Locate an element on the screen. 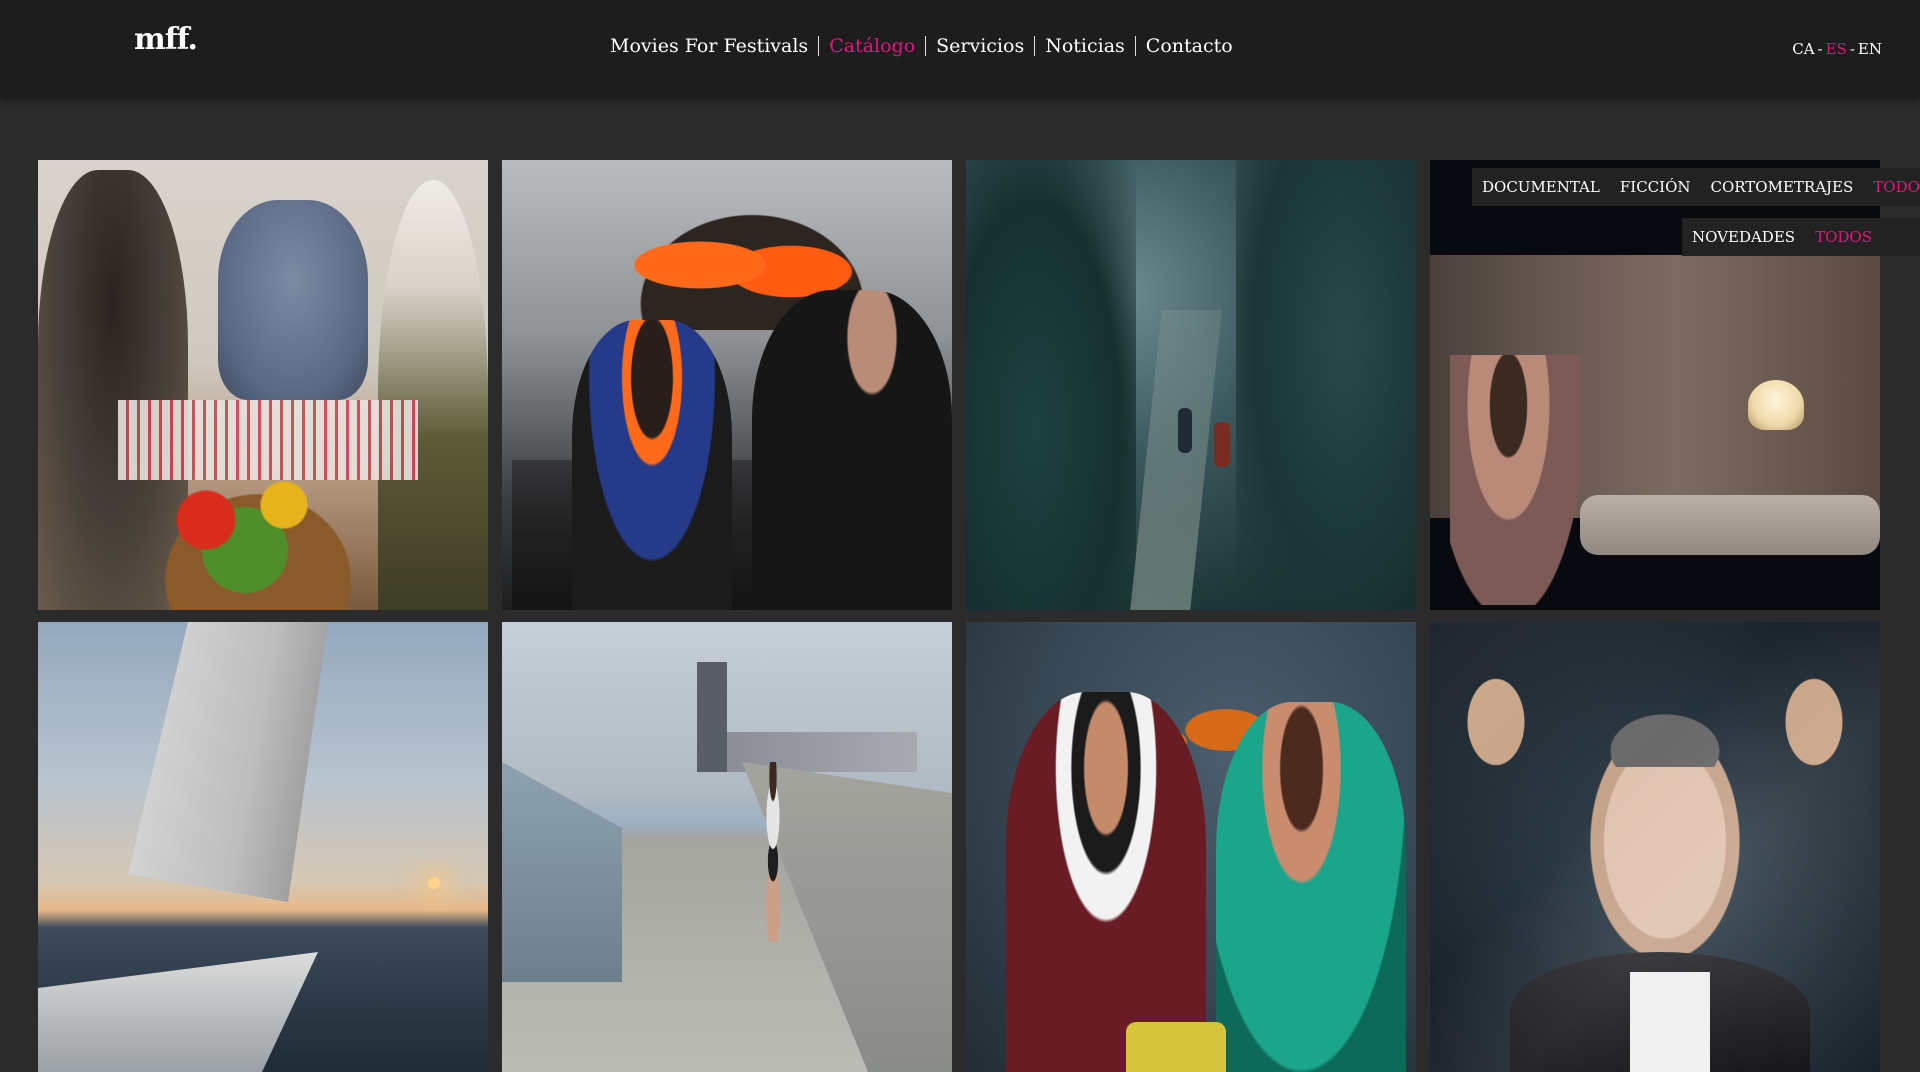 Image resolution: width=1920 pixels, height=1072 pixels. filter-cortometrajes: CORTOMETRAJES is located at coordinates (1782, 187).